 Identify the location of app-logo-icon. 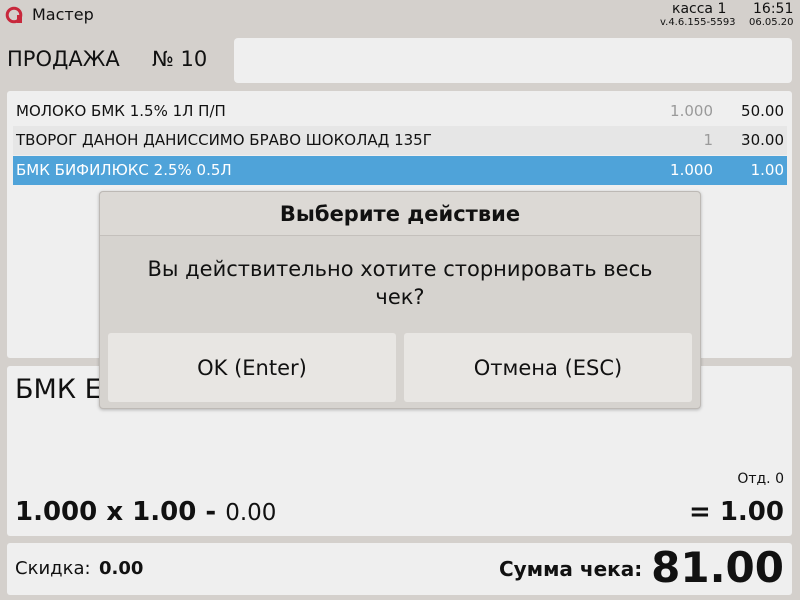
(14, 15).